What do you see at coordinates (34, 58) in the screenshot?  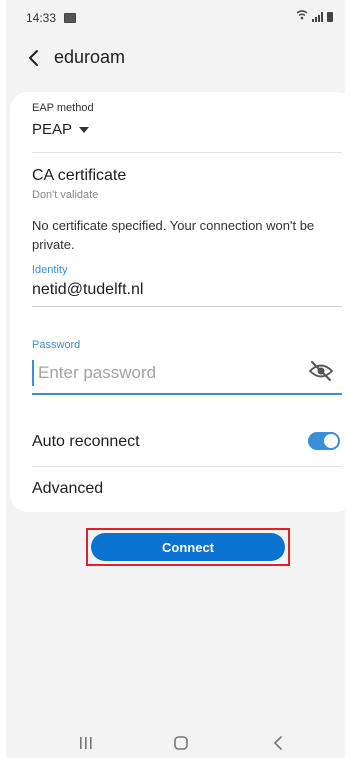 I see `chevron-left-icon` at bounding box center [34, 58].